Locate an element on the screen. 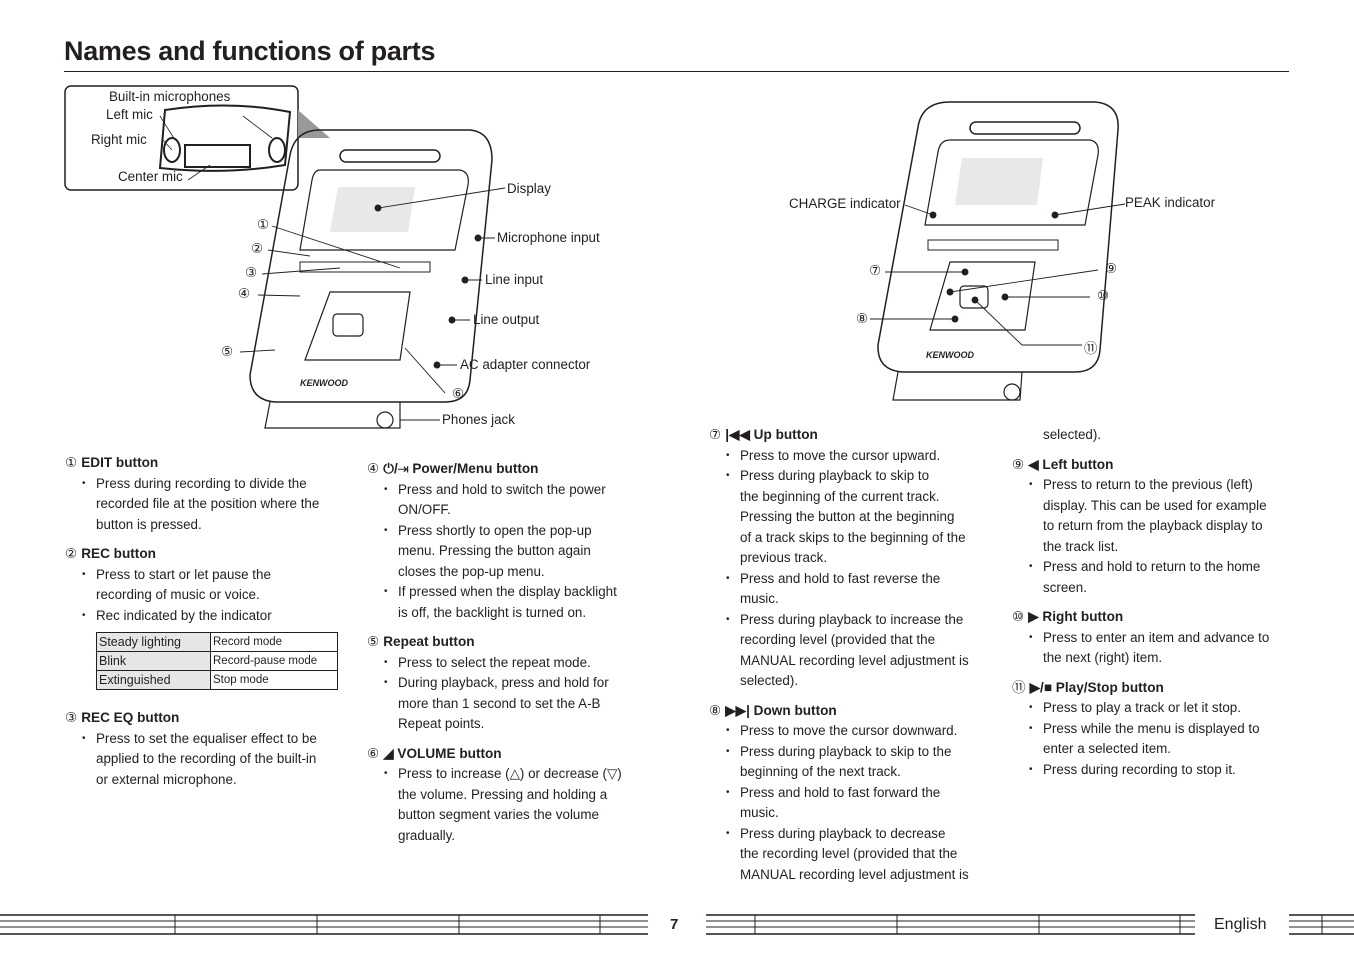 The height and width of the screenshot is (954, 1354). callout-peak-indicator: PEAK indicator is located at coordinates (1170, 202).